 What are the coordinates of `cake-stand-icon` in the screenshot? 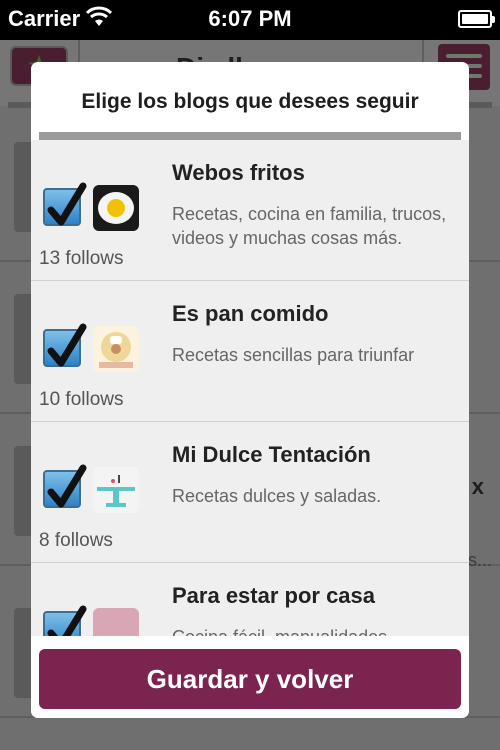 It's located at (116, 490).